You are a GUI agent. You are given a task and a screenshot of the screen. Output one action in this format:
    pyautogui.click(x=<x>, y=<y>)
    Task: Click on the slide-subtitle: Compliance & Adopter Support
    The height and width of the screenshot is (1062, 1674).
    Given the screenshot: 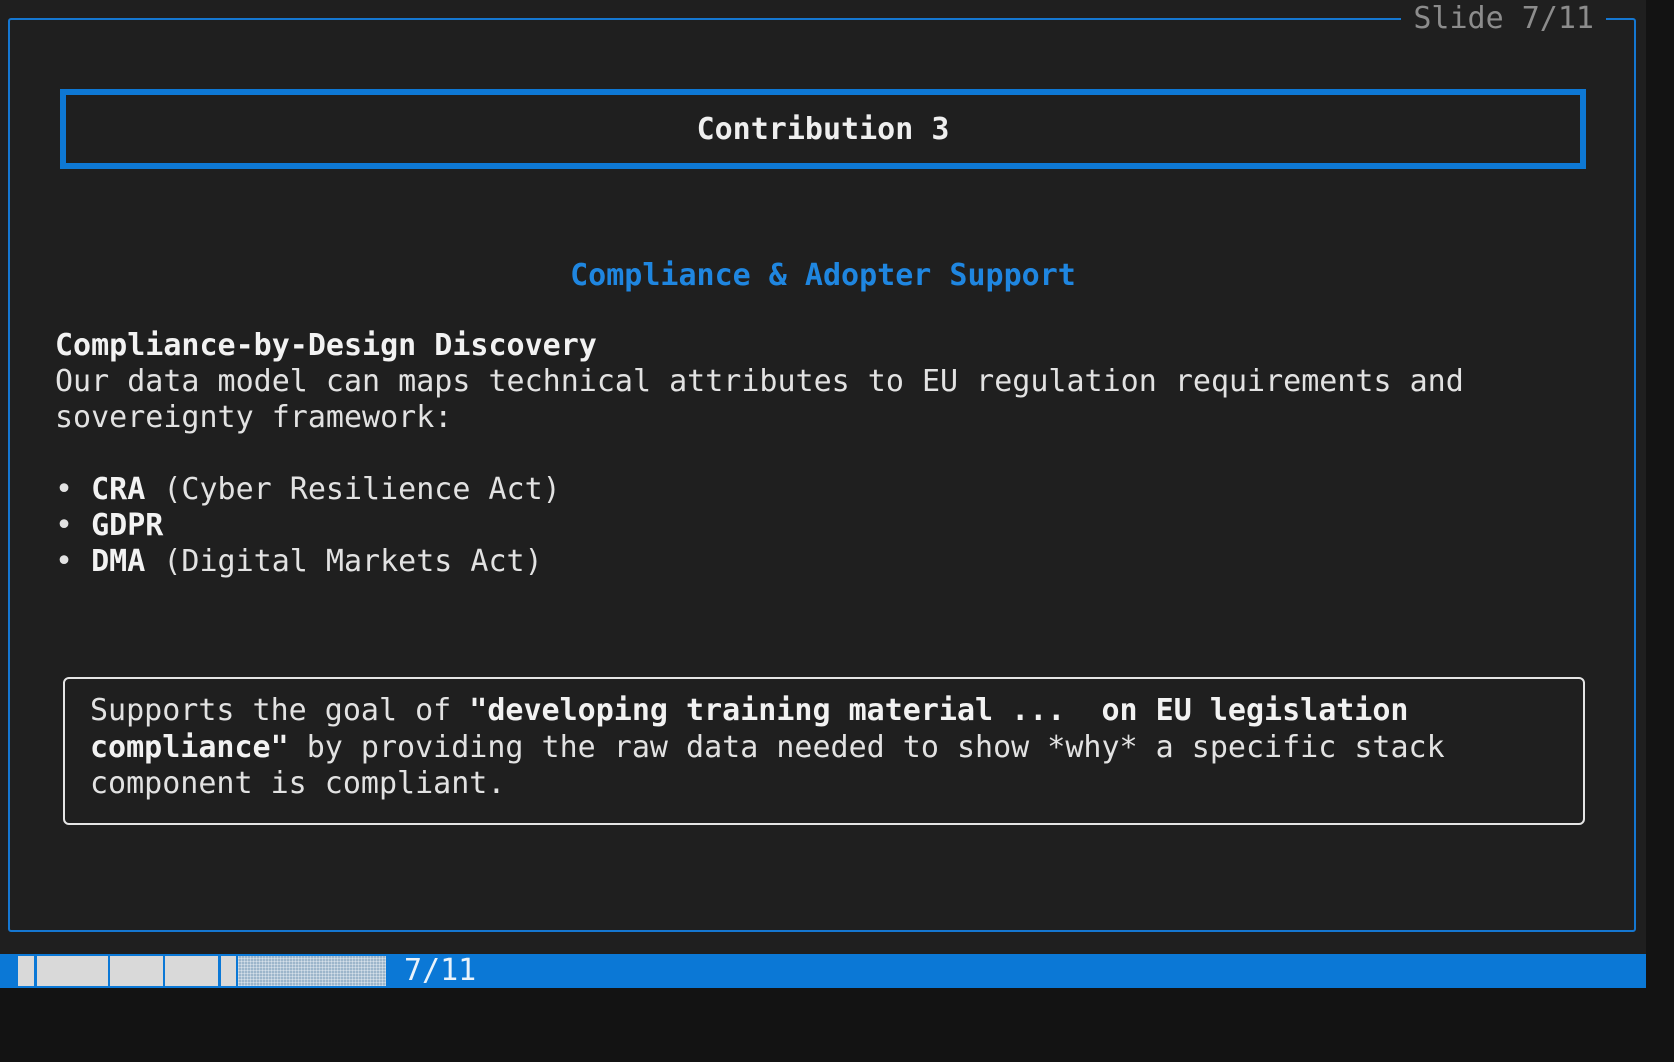 What is the action you would take?
    pyautogui.click(x=823, y=275)
    